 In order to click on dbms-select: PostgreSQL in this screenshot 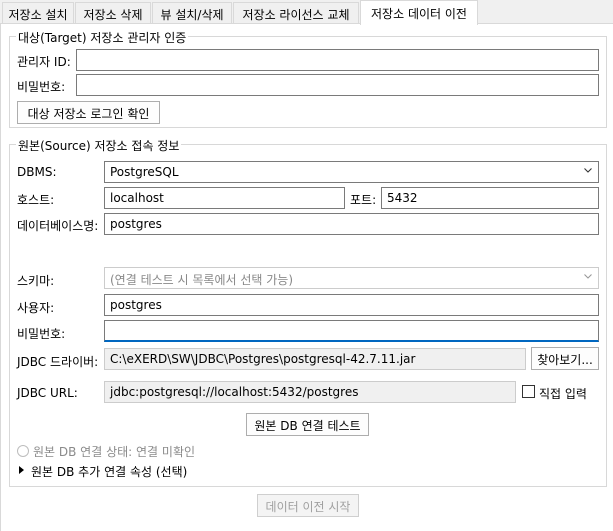, I will do `click(351, 172)`.